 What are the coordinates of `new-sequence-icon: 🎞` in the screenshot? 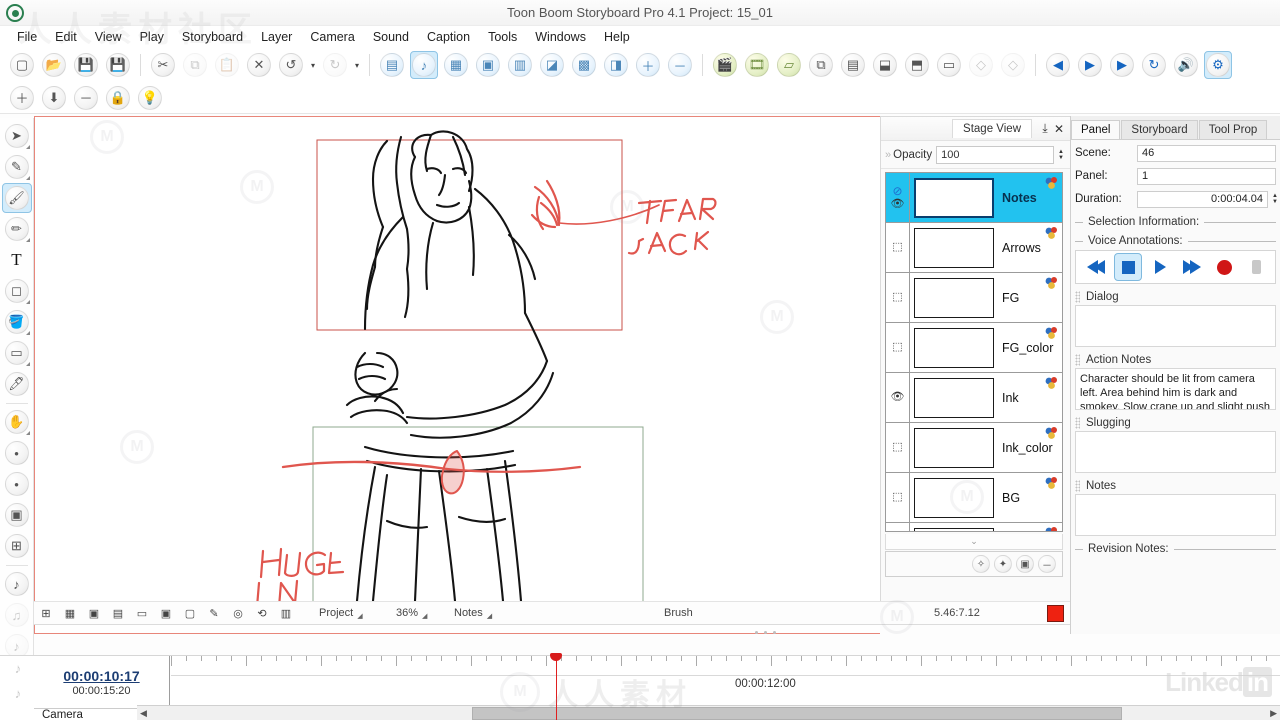 It's located at (757, 65).